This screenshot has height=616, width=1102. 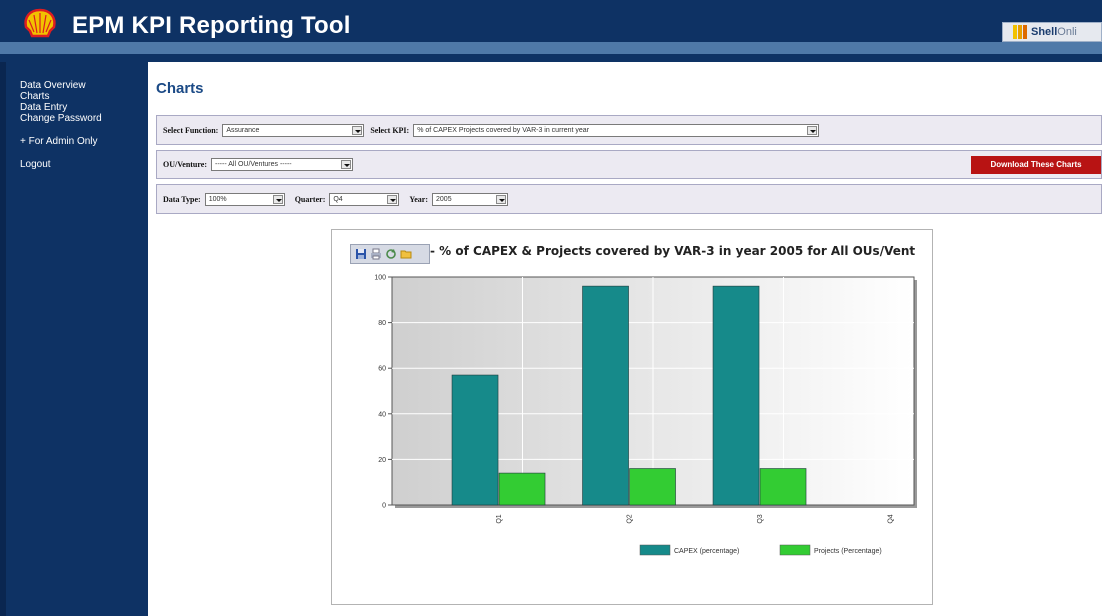 What do you see at coordinates (40, 23) in the screenshot?
I see `shell-pecten-icon` at bounding box center [40, 23].